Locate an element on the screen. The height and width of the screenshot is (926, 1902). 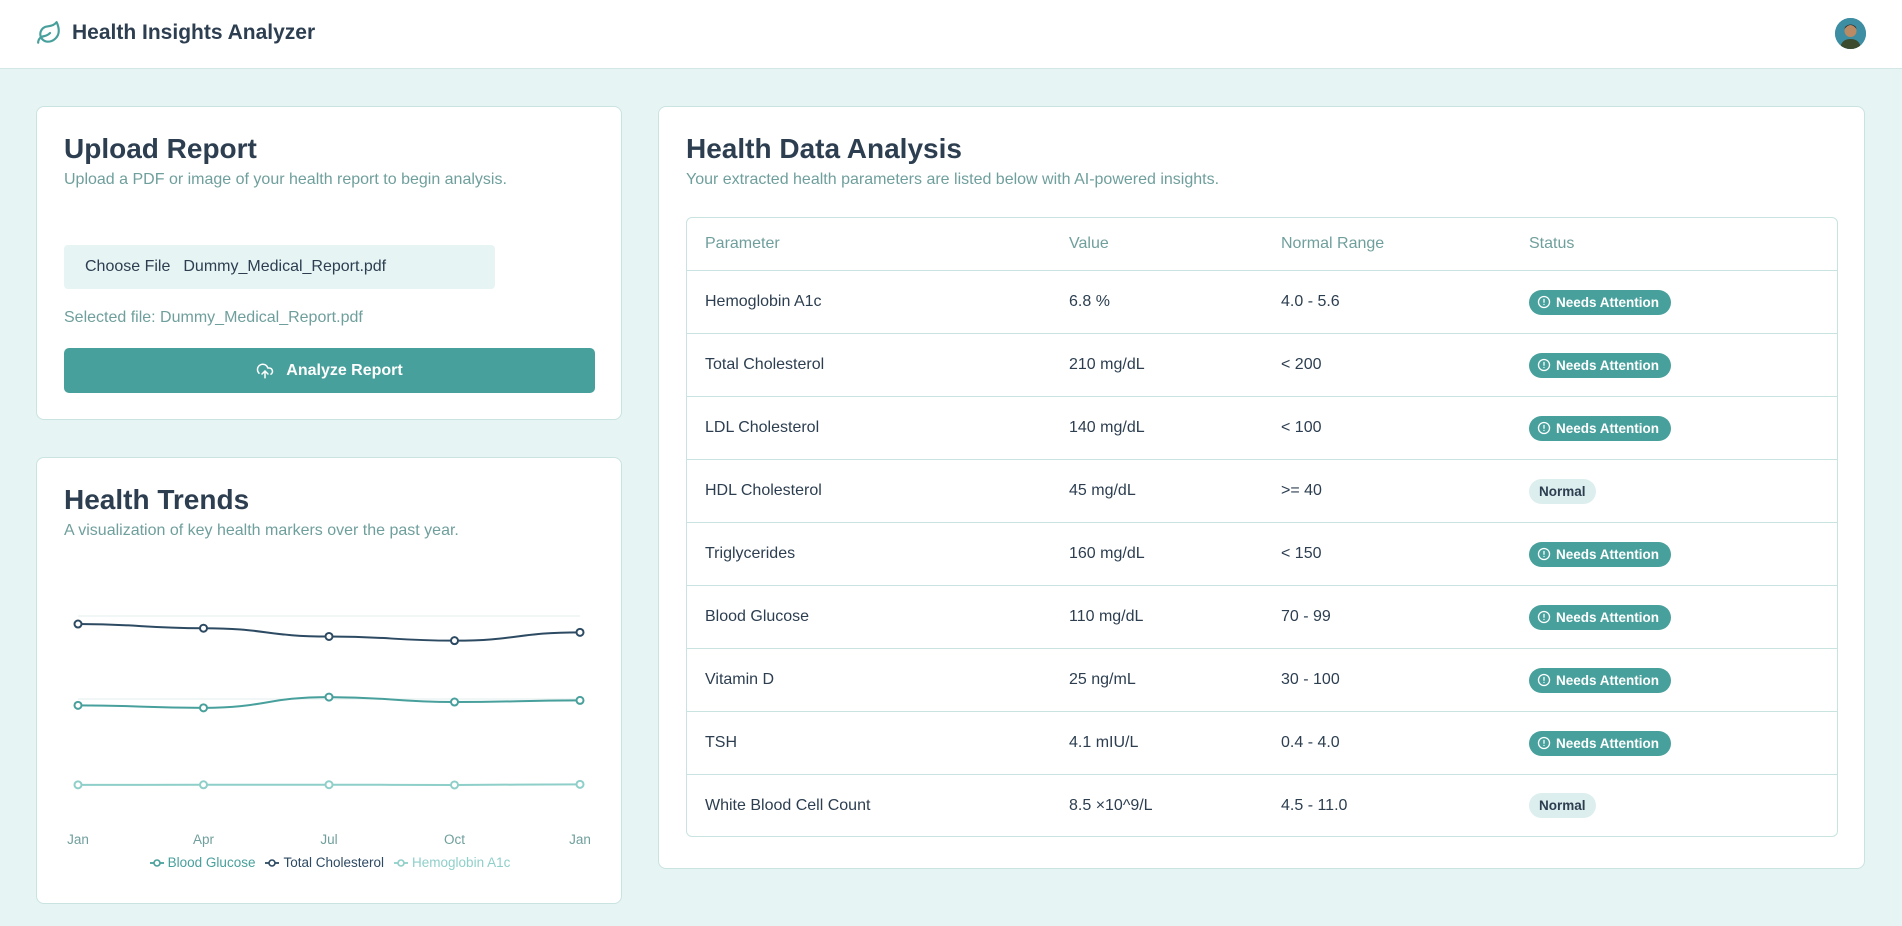
avatar is located at coordinates (1850, 33).